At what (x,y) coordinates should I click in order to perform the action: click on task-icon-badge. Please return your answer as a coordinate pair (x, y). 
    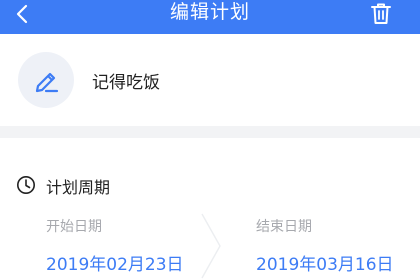
    Looking at the image, I should click on (46, 80).